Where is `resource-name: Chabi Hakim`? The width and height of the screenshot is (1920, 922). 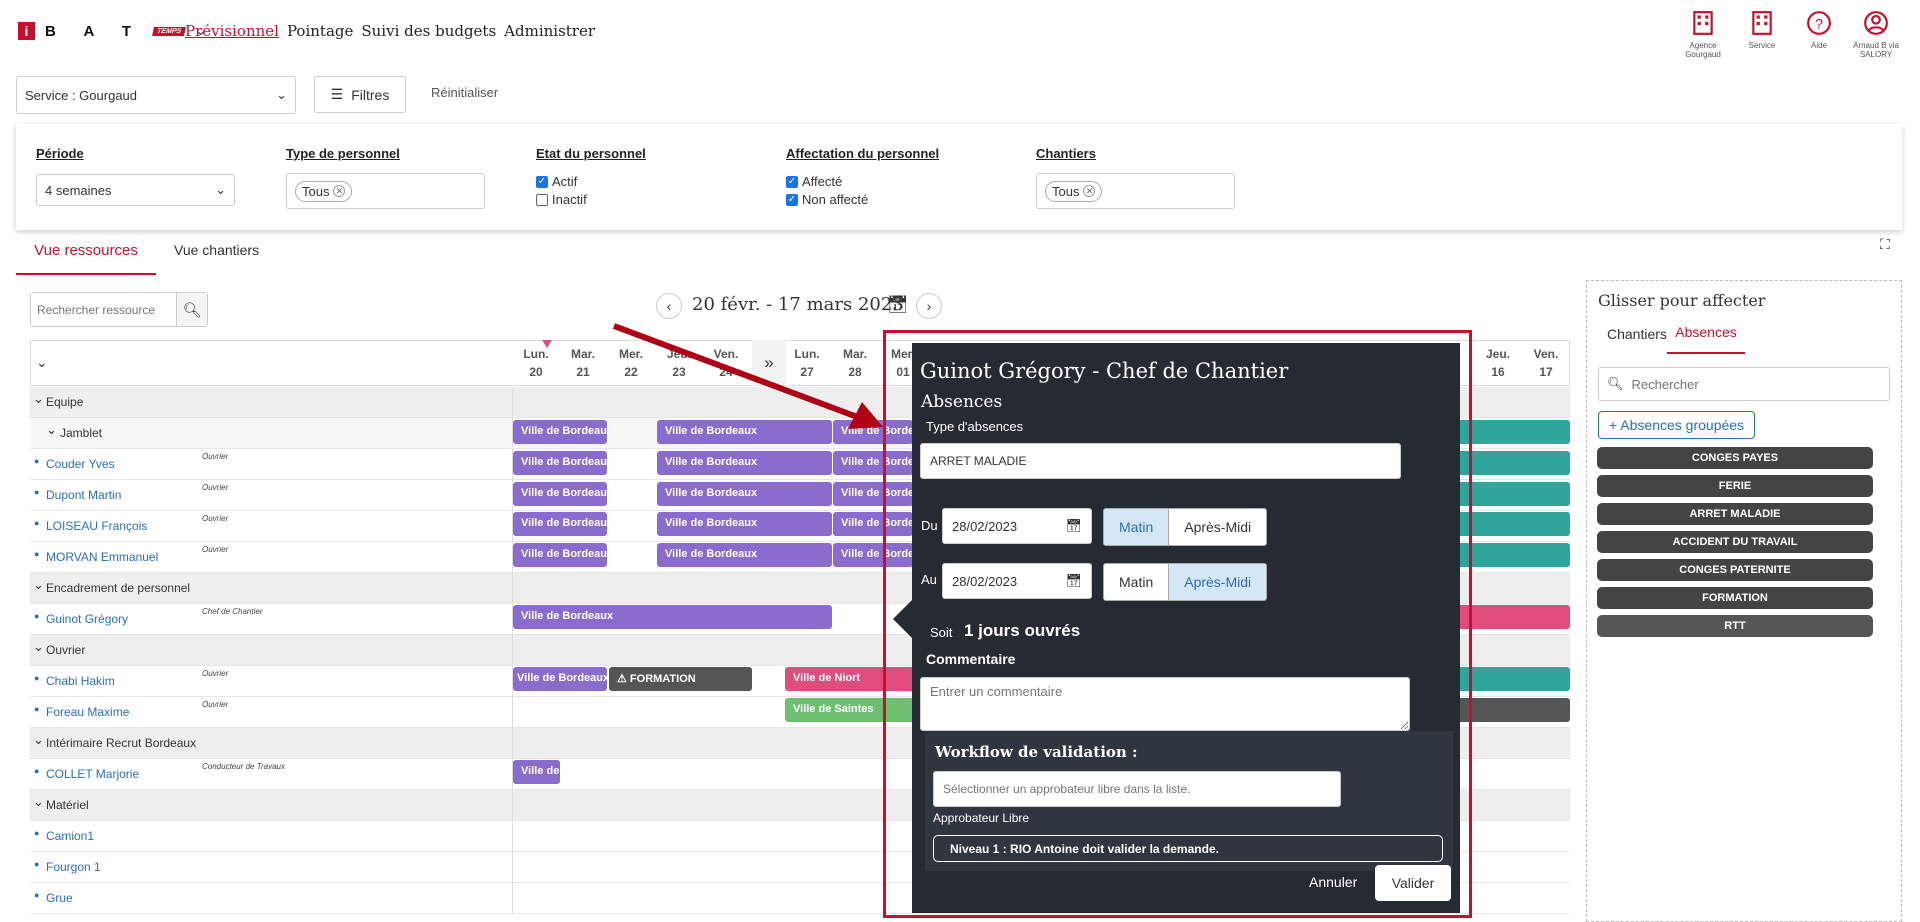 resource-name: Chabi Hakim is located at coordinates (80, 681).